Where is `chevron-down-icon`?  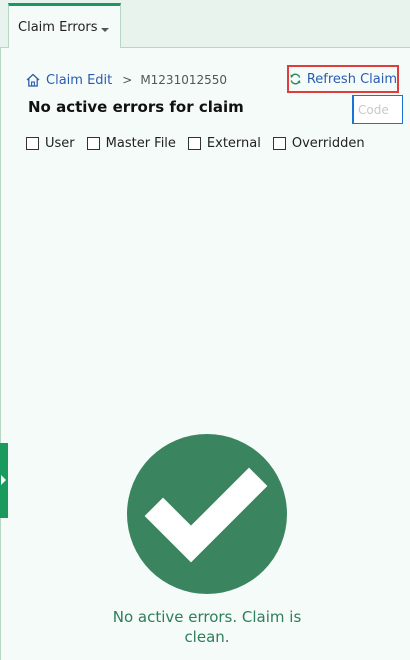
chevron-down-icon is located at coordinates (105, 30).